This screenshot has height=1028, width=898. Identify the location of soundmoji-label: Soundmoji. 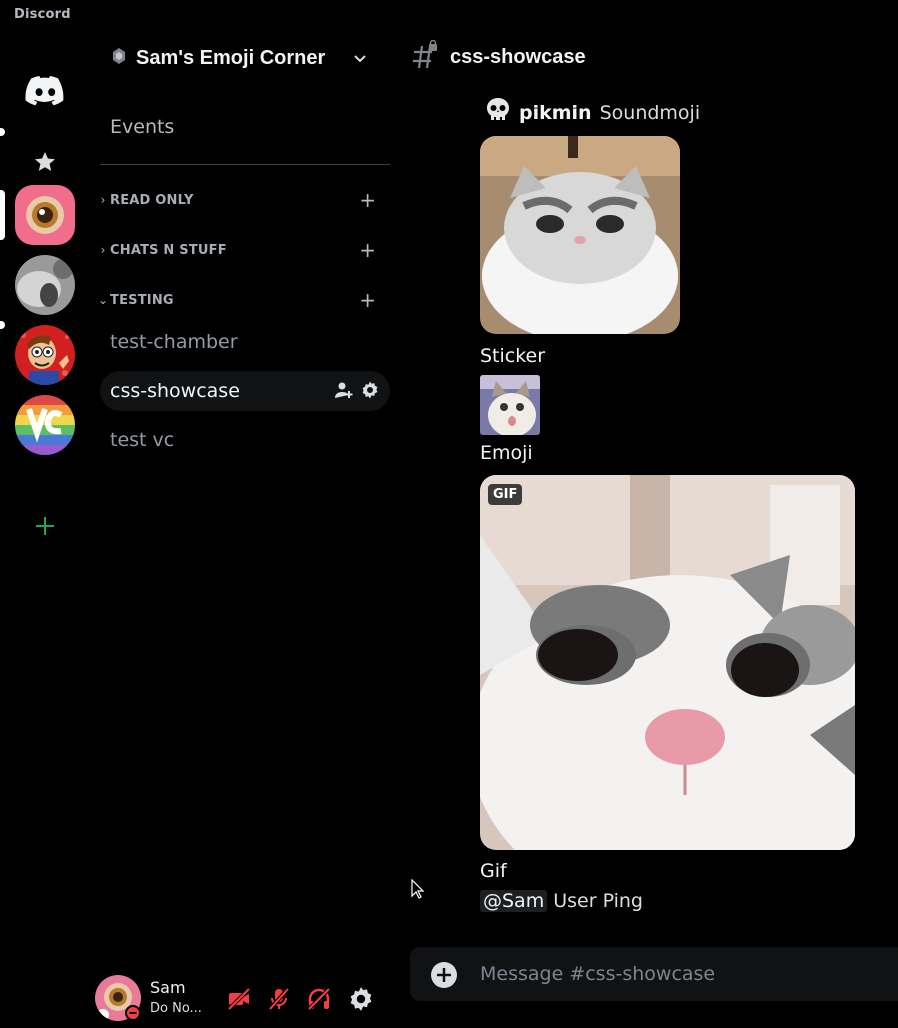
(650, 112).